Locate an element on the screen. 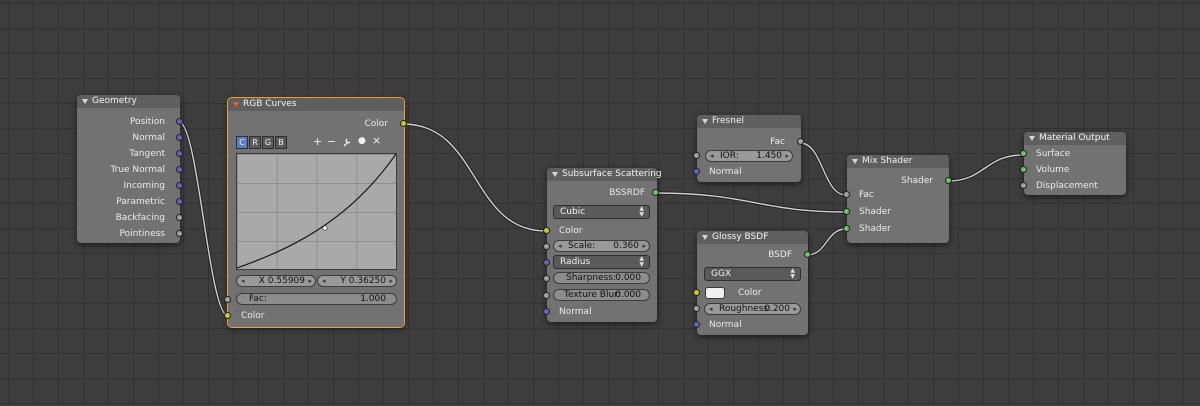  curve-y-field: ◂ Y 0.36250 ▸ is located at coordinates (357, 281).